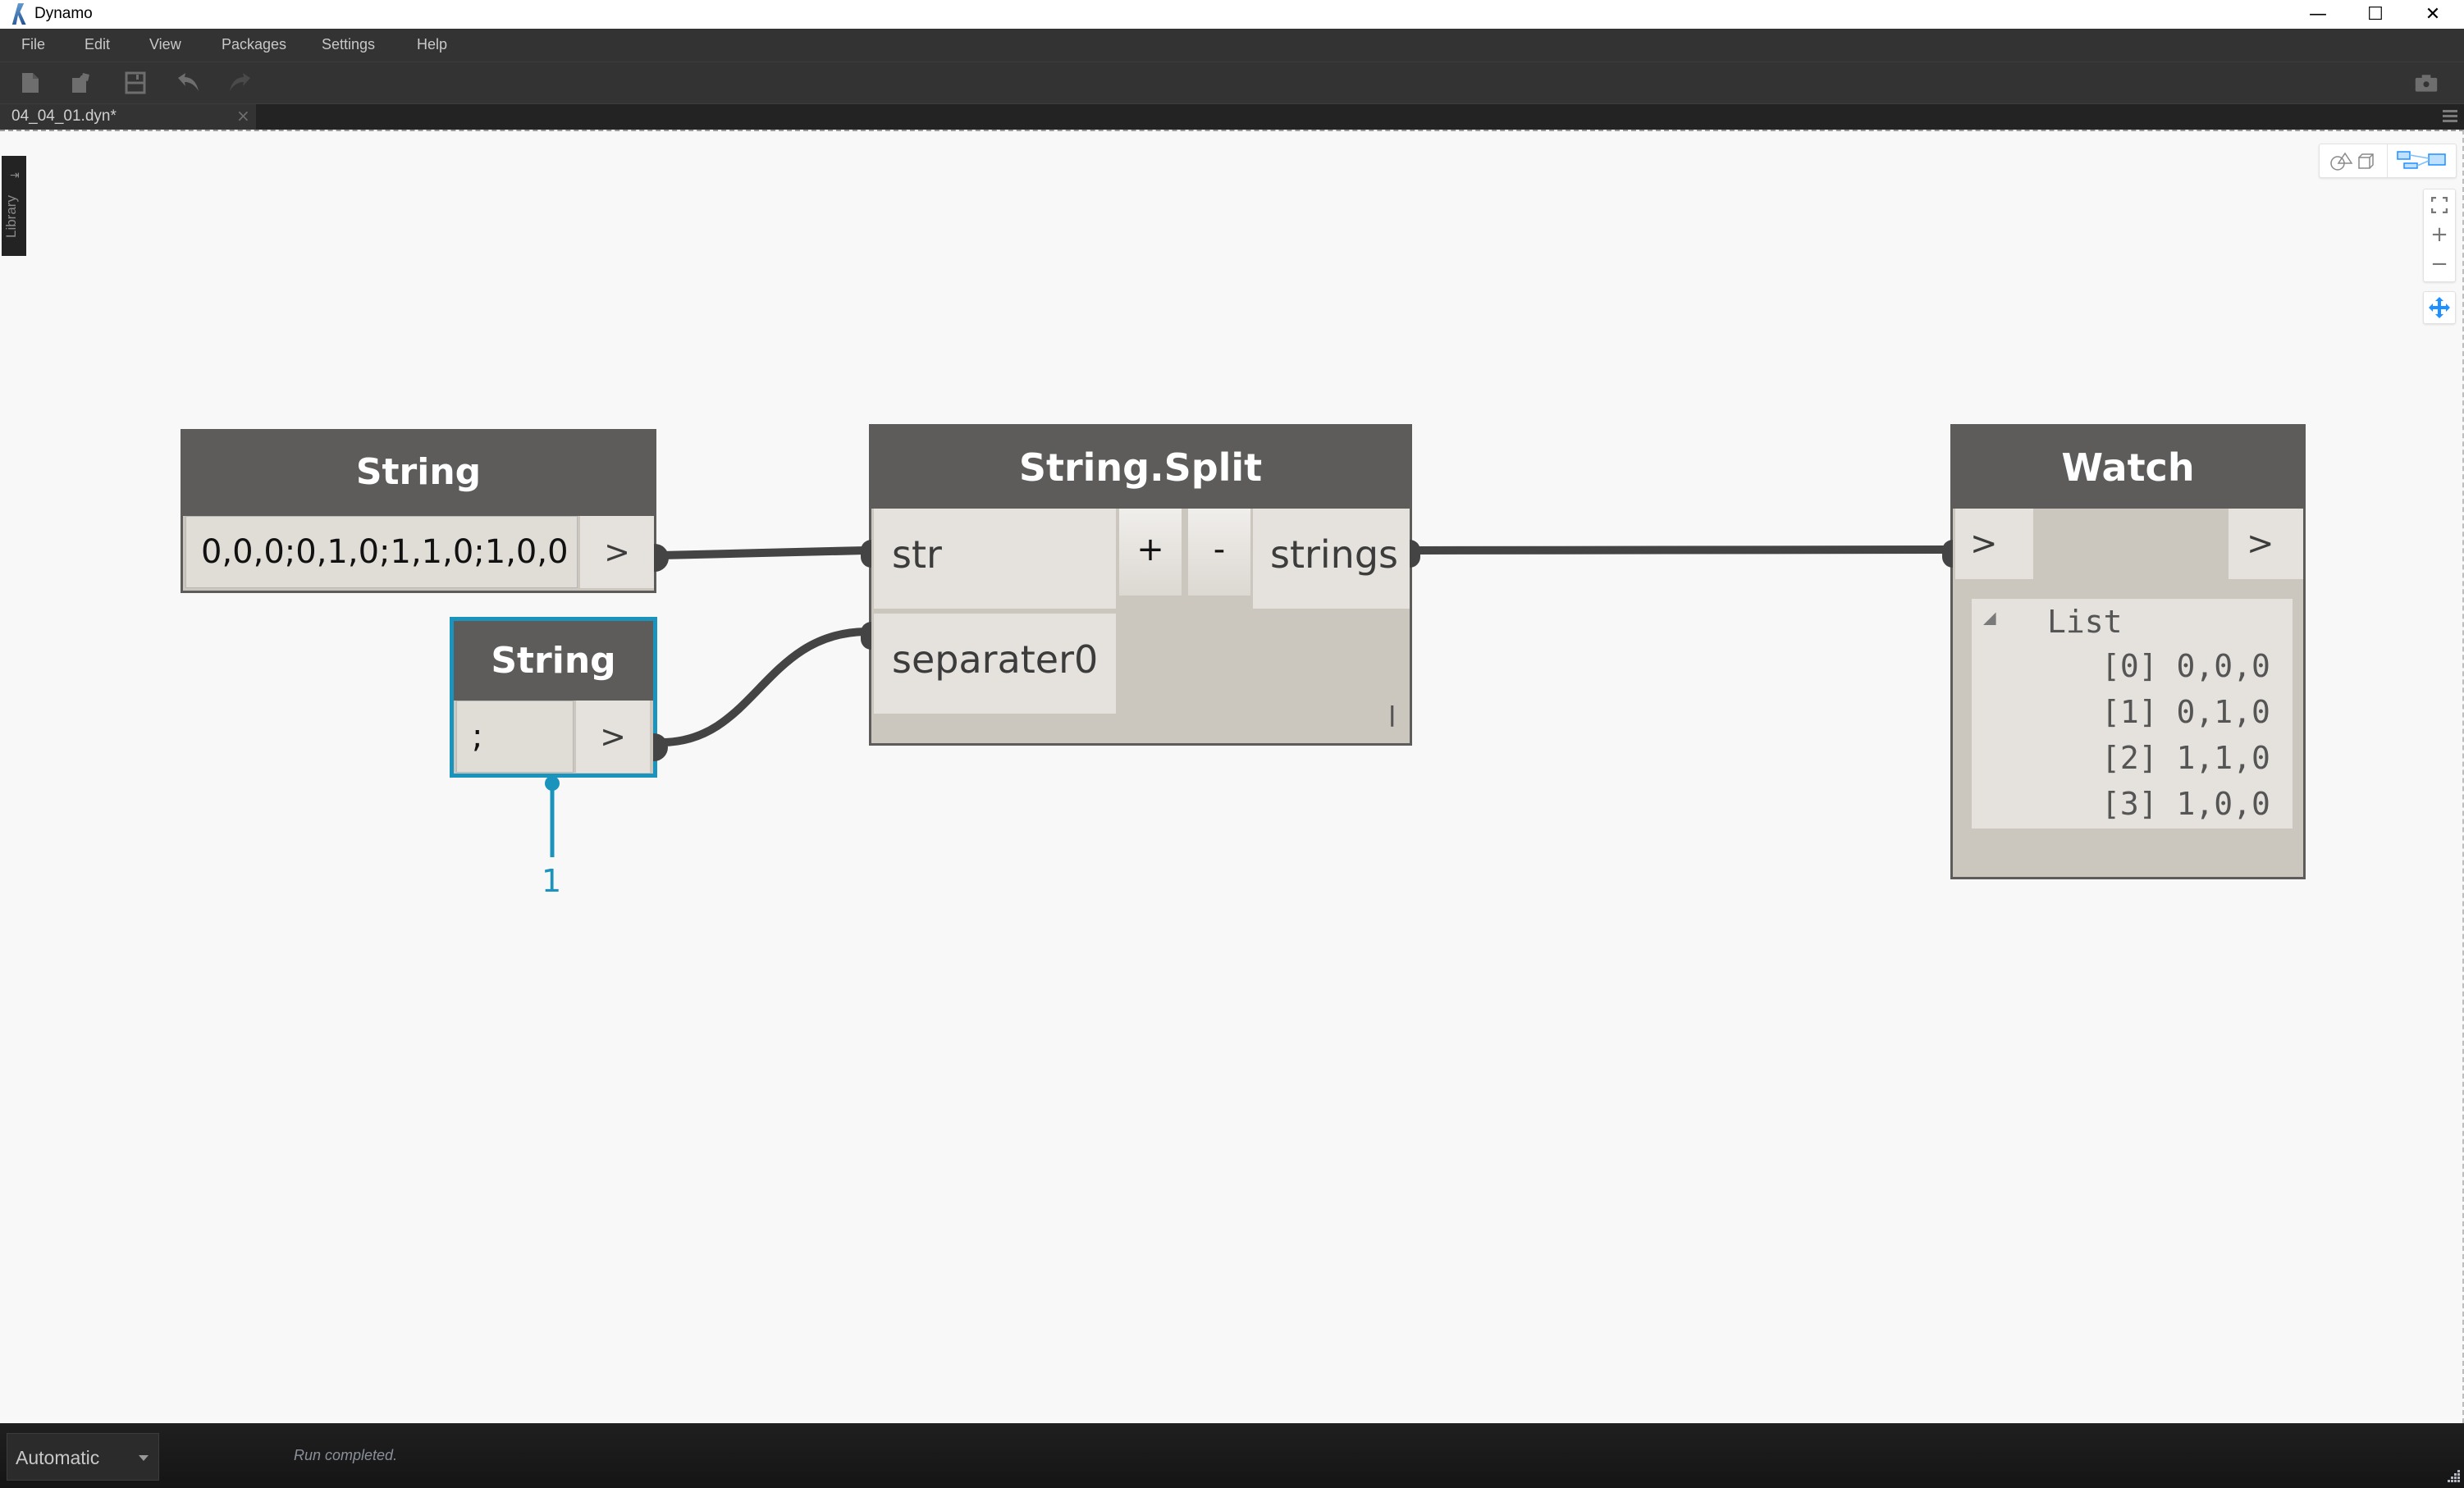 The height and width of the screenshot is (1488, 2464). Describe the element at coordinates (1994, 544) in the screenshot. I see `input-port: >` at that location.